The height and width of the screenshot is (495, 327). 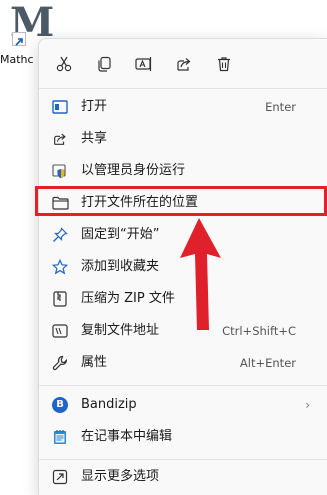 What do you see at coordinates (120, 234) in the screenshot?
I see `menu-item-label: 固定到“开始”` at bounding box center [120, 234].